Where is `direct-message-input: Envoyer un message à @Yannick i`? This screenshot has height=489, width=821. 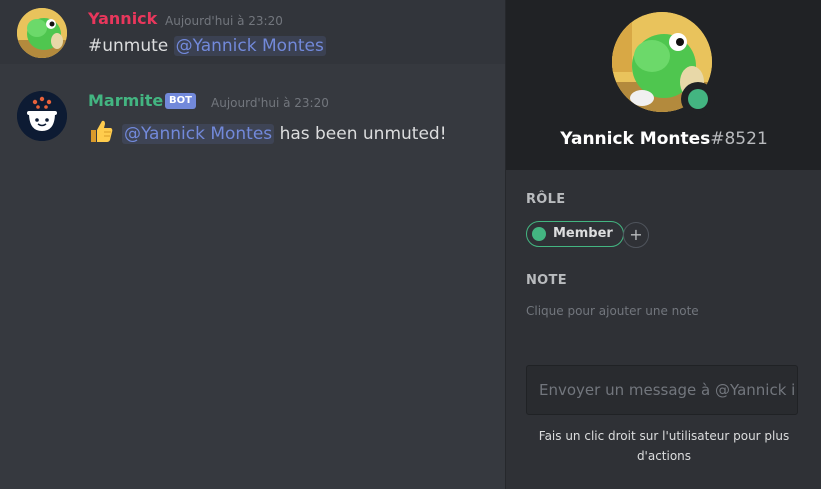
direct-message-input: Envoyer un message à @Yannick i is located at coordinates (662, 390).